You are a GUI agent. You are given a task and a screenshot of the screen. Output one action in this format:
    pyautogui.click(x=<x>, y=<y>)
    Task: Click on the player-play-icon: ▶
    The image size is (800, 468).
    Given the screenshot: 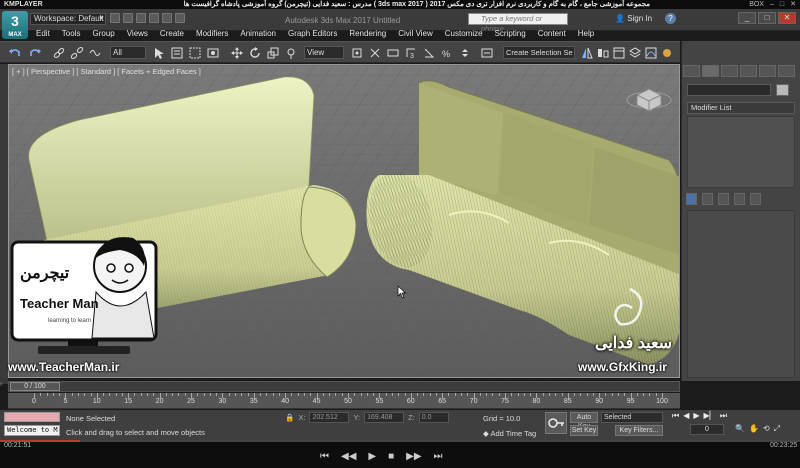 What is the action you would take?
    pyautogui.click(x=372, y=456)
    